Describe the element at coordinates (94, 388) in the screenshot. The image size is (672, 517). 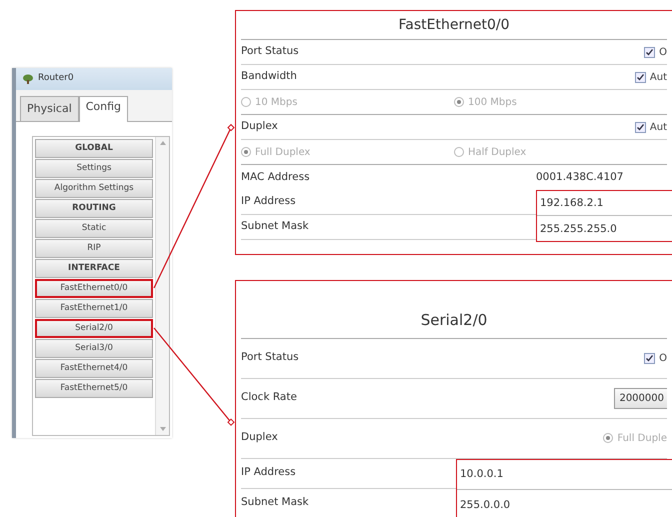
I see `menu-item: FastEthernet5/0` at that location.